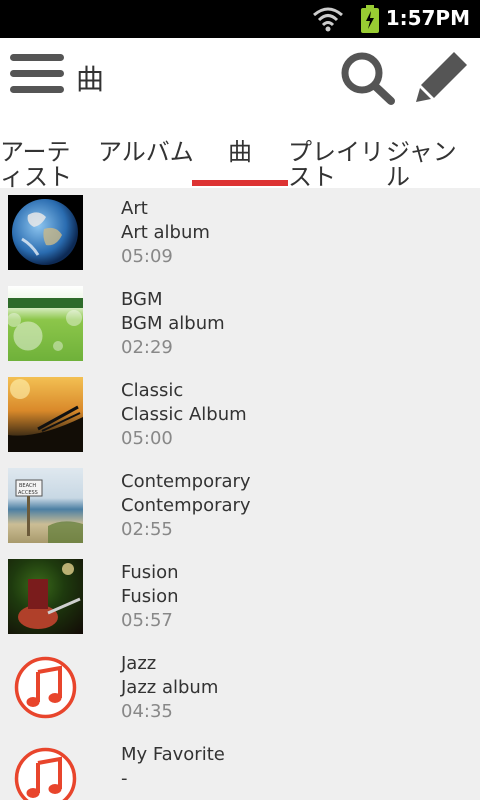 The width and height of the screenshot is (480, 800). Describe the element at coordinates (139, 663) in the screenshot. I see `song-title: Jazz` at that location.